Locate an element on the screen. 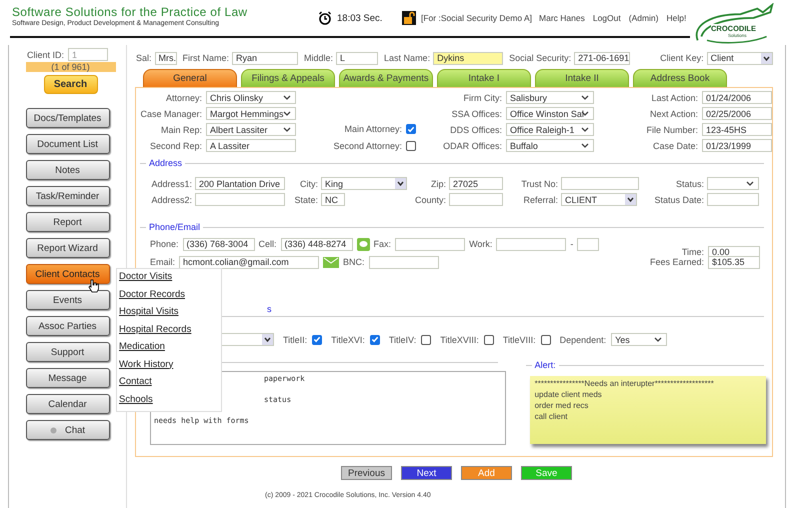 The width and height of the screenshot is (800, 508). nav-button: Support is located at coordinates (68, 352).